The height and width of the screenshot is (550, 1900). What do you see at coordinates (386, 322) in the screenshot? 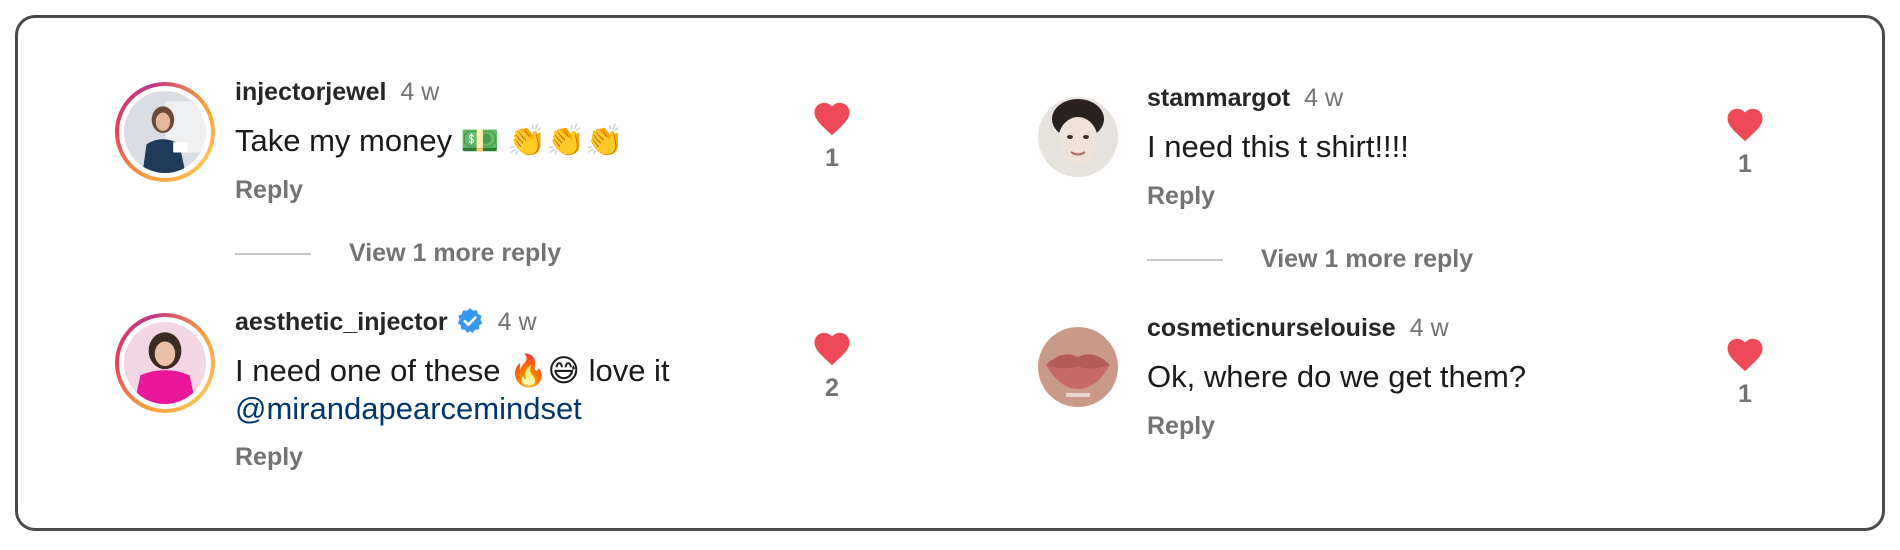
I see `comment-username: aesthetic_injector 4 w` at bounding box center [386, 322].